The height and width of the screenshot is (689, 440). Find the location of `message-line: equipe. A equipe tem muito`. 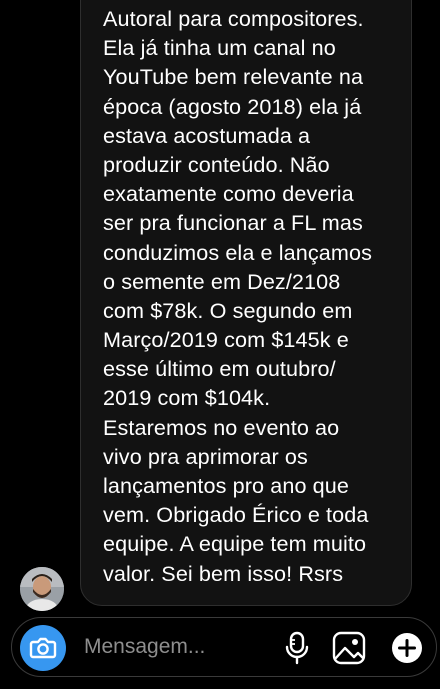

message-line: equipe. A equipe tem muito is located at coordinates (235, 544).